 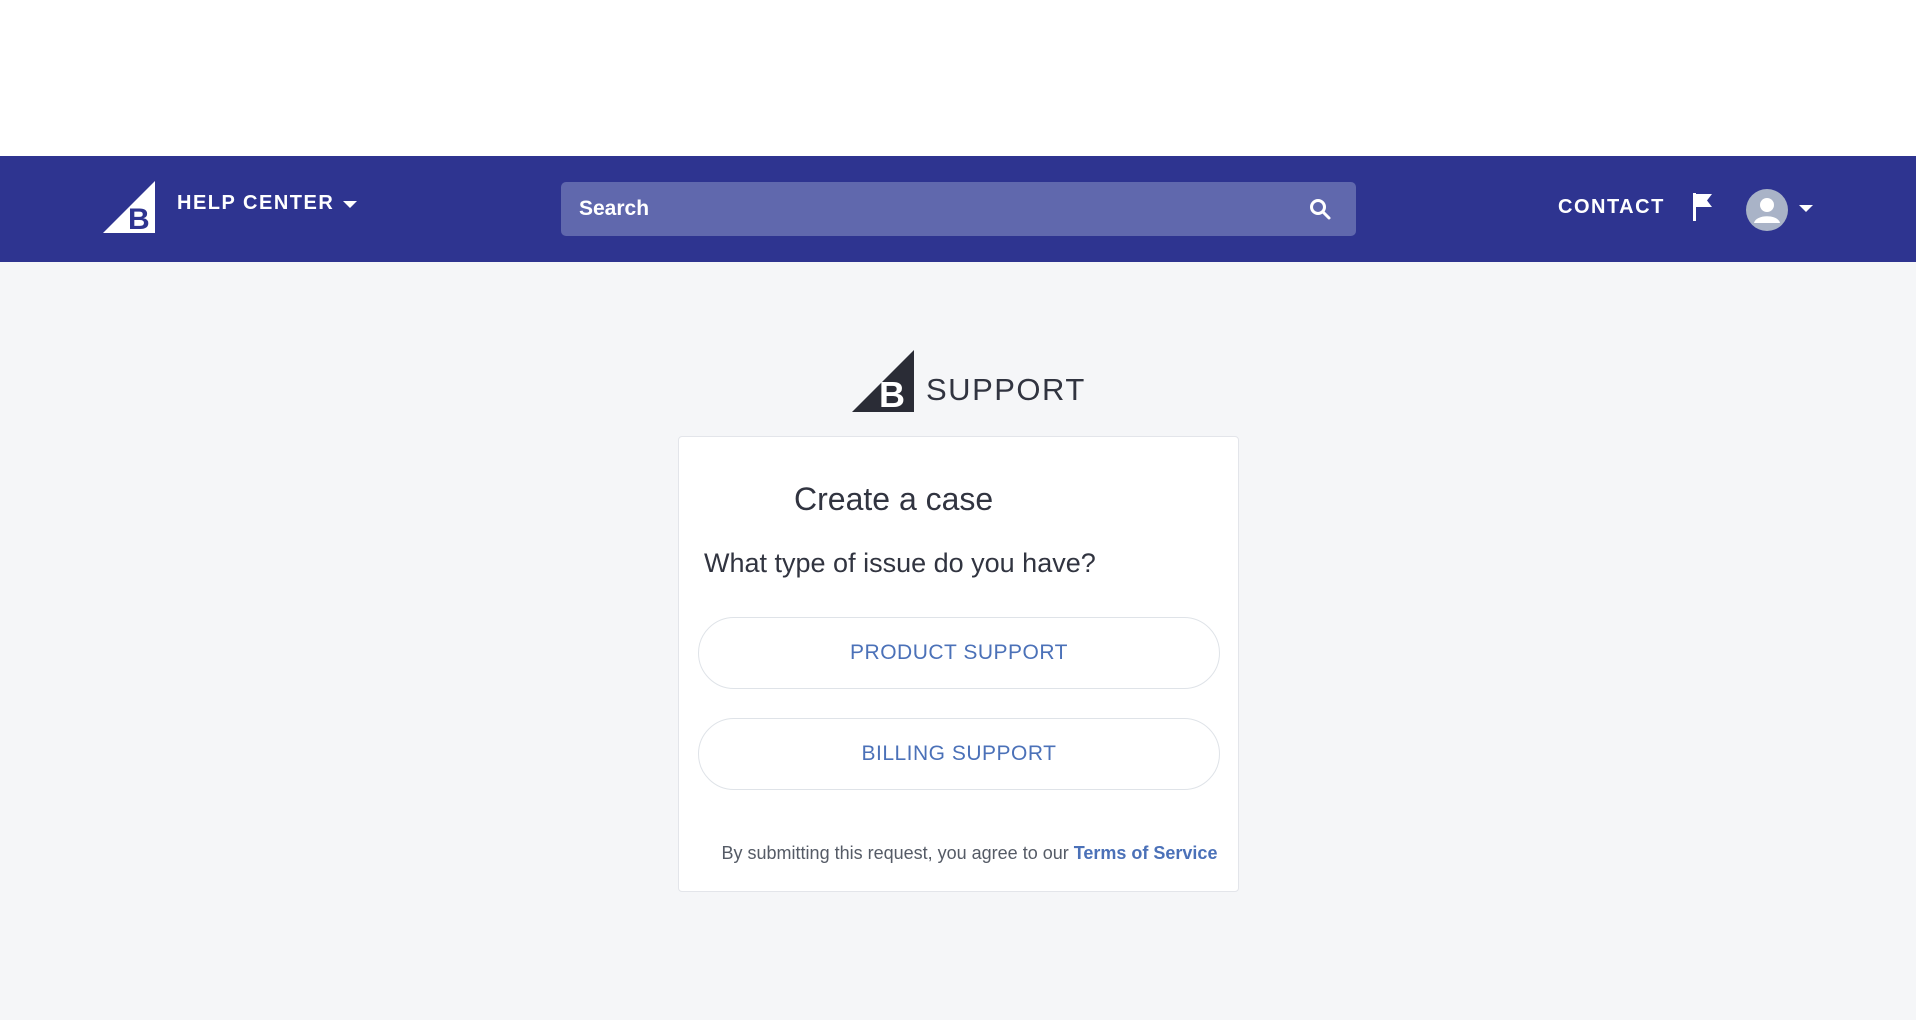 I want to click on issue-type-question: What type of issue do you have?, so click(x=900, y=563).